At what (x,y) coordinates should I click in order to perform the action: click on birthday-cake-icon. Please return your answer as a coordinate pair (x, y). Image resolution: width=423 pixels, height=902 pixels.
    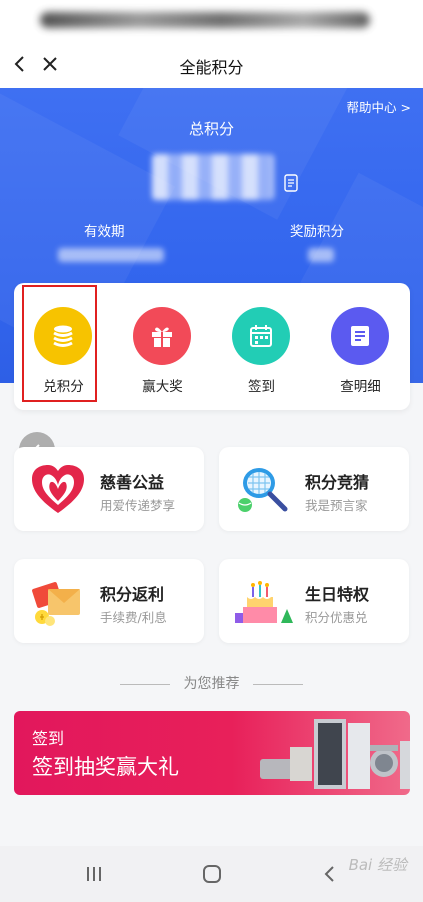
    Looking at the image, I should click on (264, 602).